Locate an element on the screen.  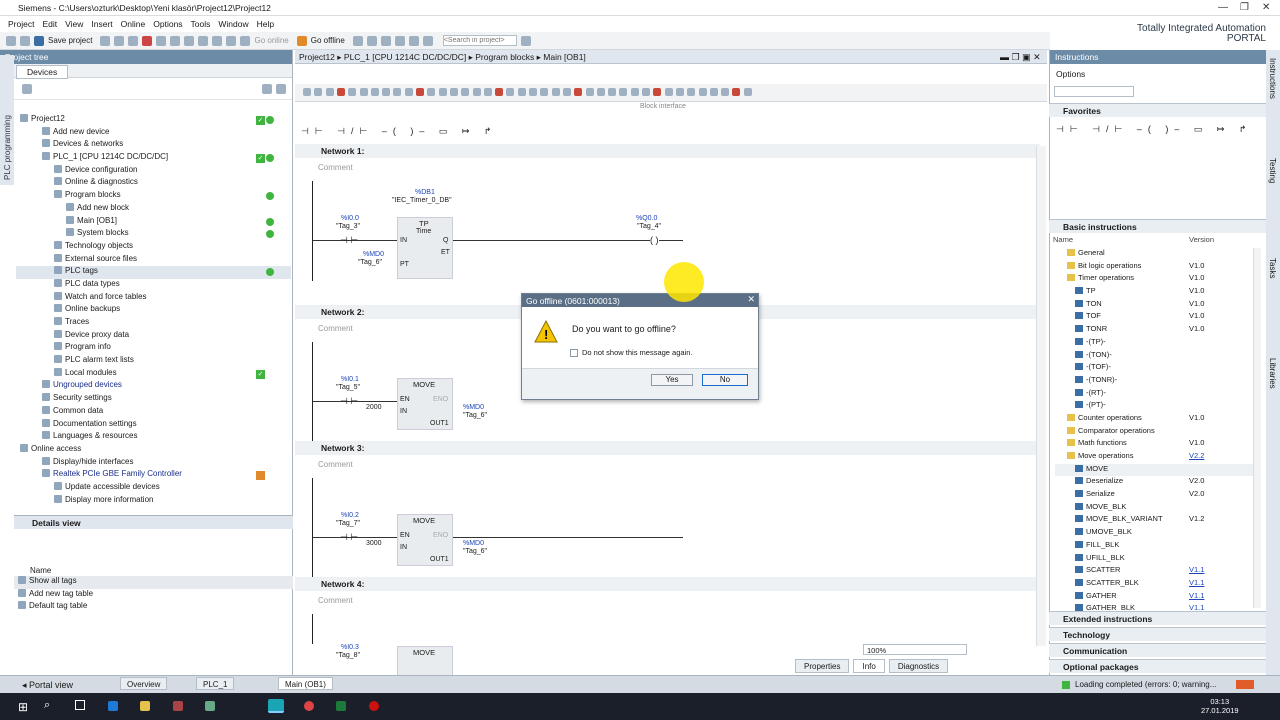
tree-item: Common data is located at coordinates (153, 412).